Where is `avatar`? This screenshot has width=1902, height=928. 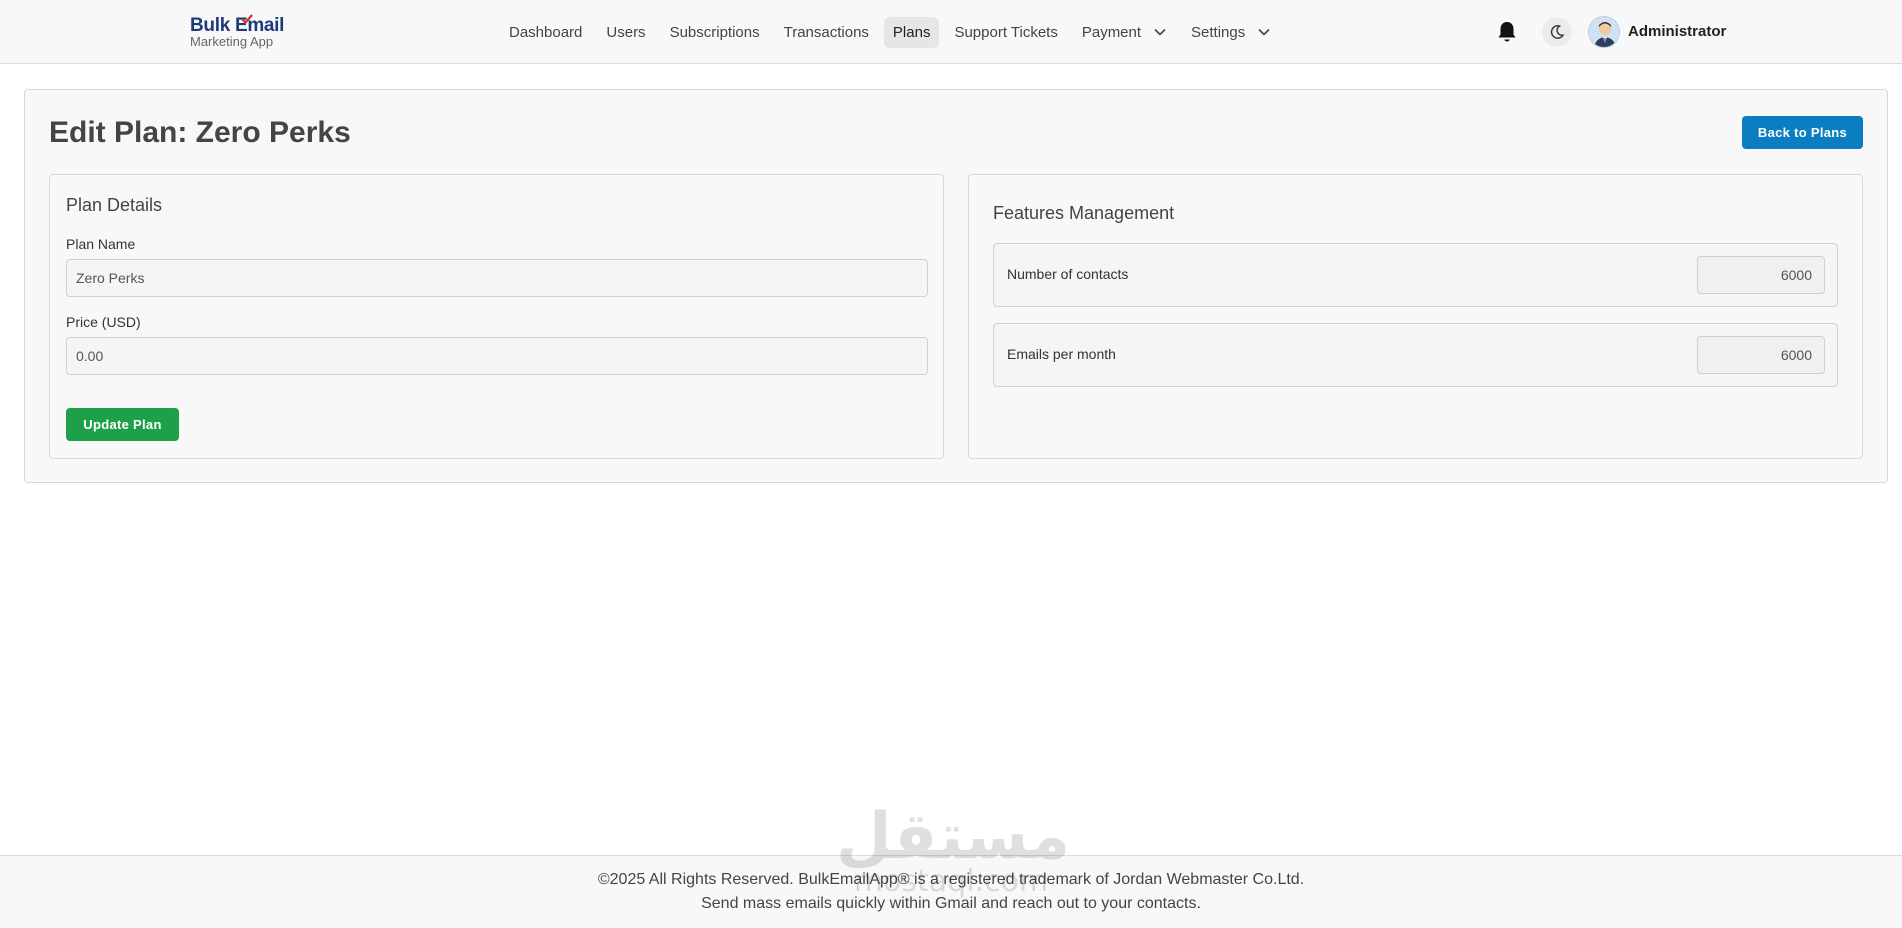
avatar is located at coordinates (1604, 32).